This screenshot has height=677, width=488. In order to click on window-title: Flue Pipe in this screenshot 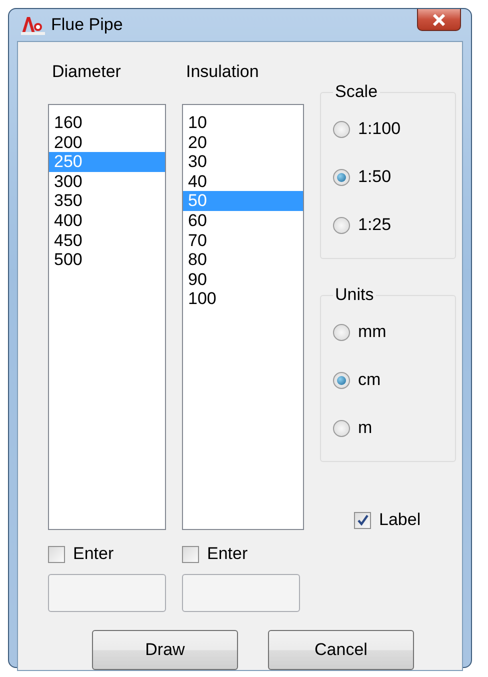, I will do `click(87, 25)`.